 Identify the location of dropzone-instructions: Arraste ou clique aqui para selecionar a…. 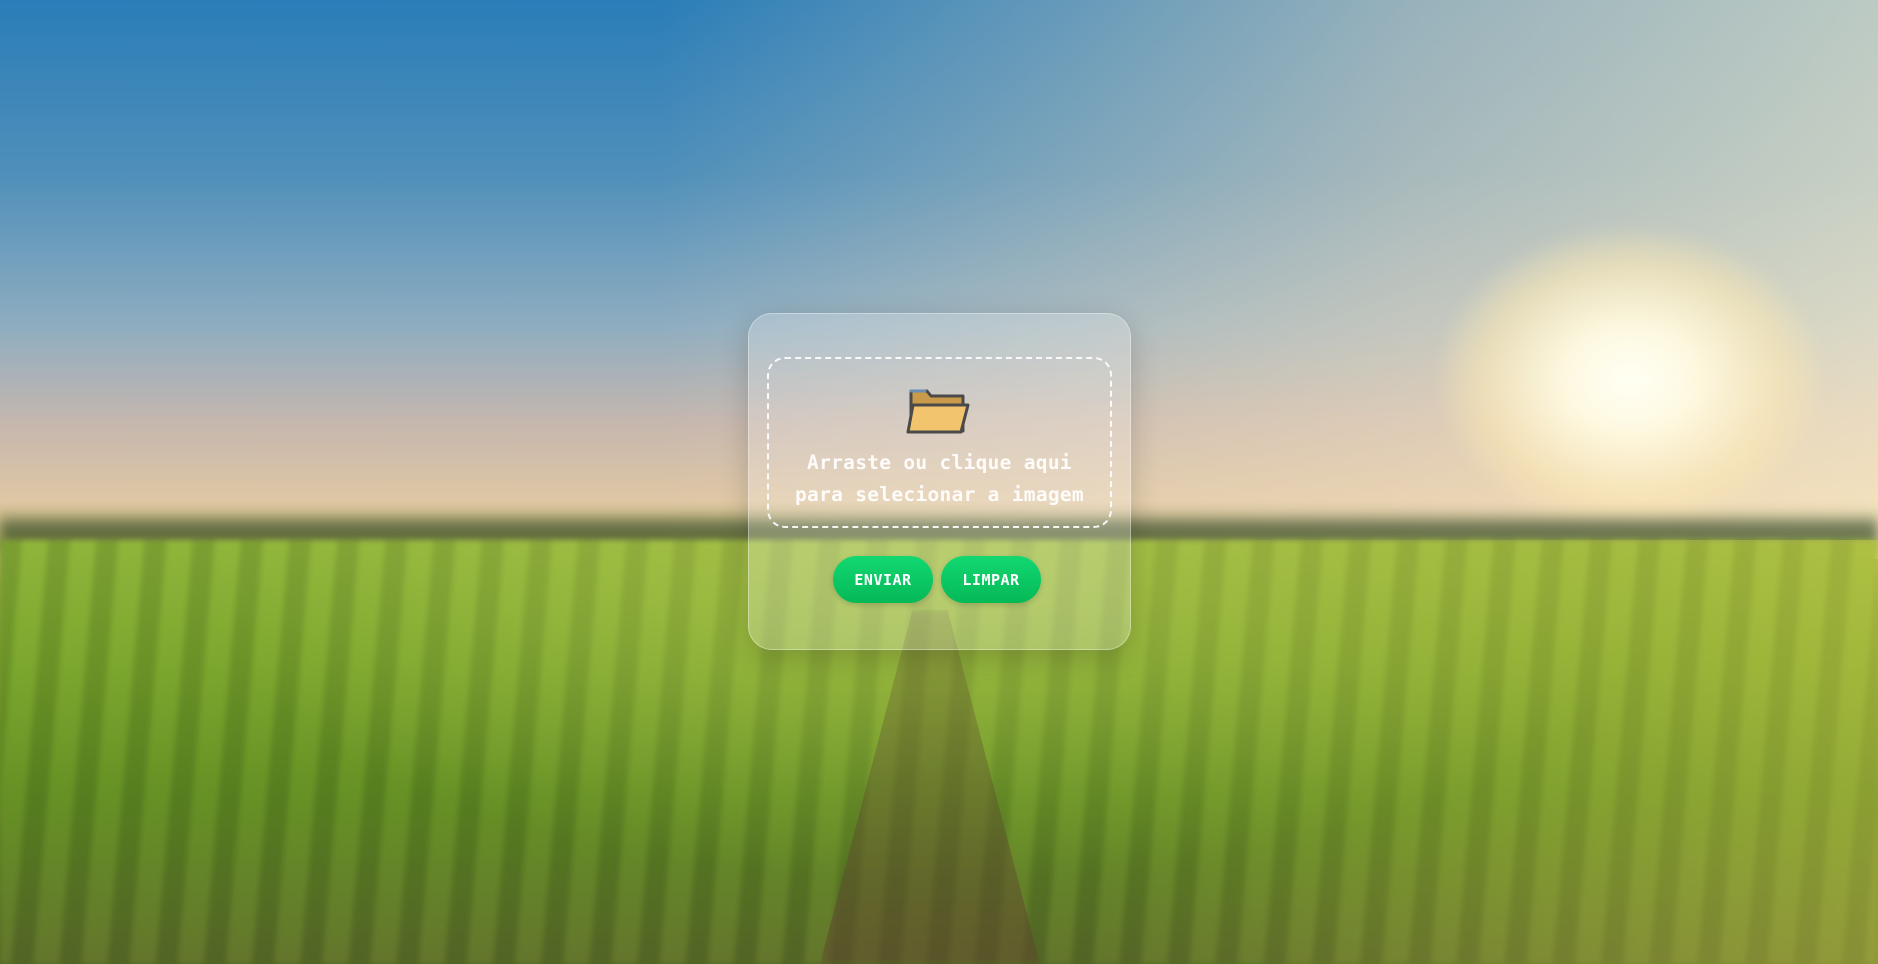
(939, 479).